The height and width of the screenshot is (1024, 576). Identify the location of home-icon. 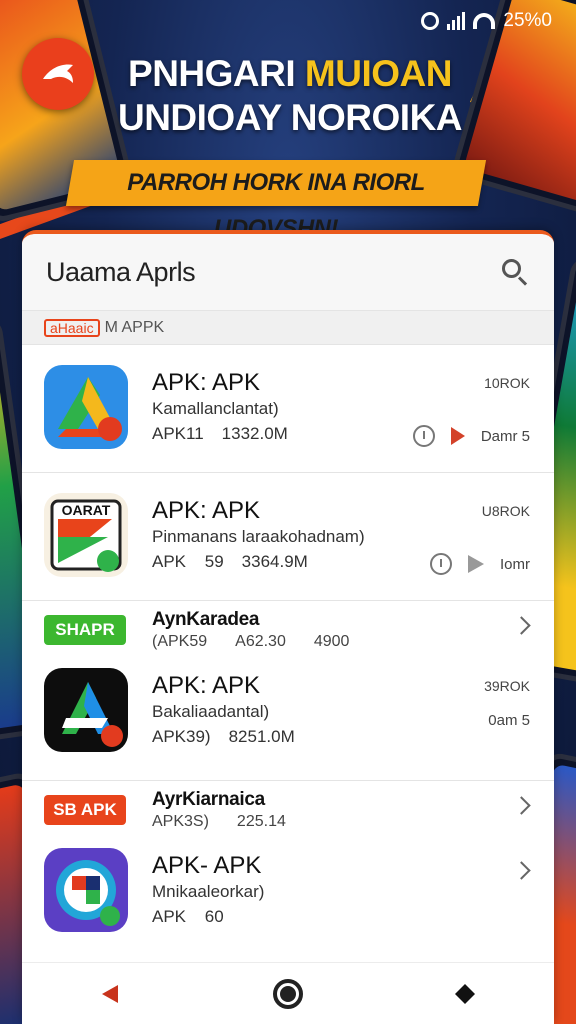
(288, 994).